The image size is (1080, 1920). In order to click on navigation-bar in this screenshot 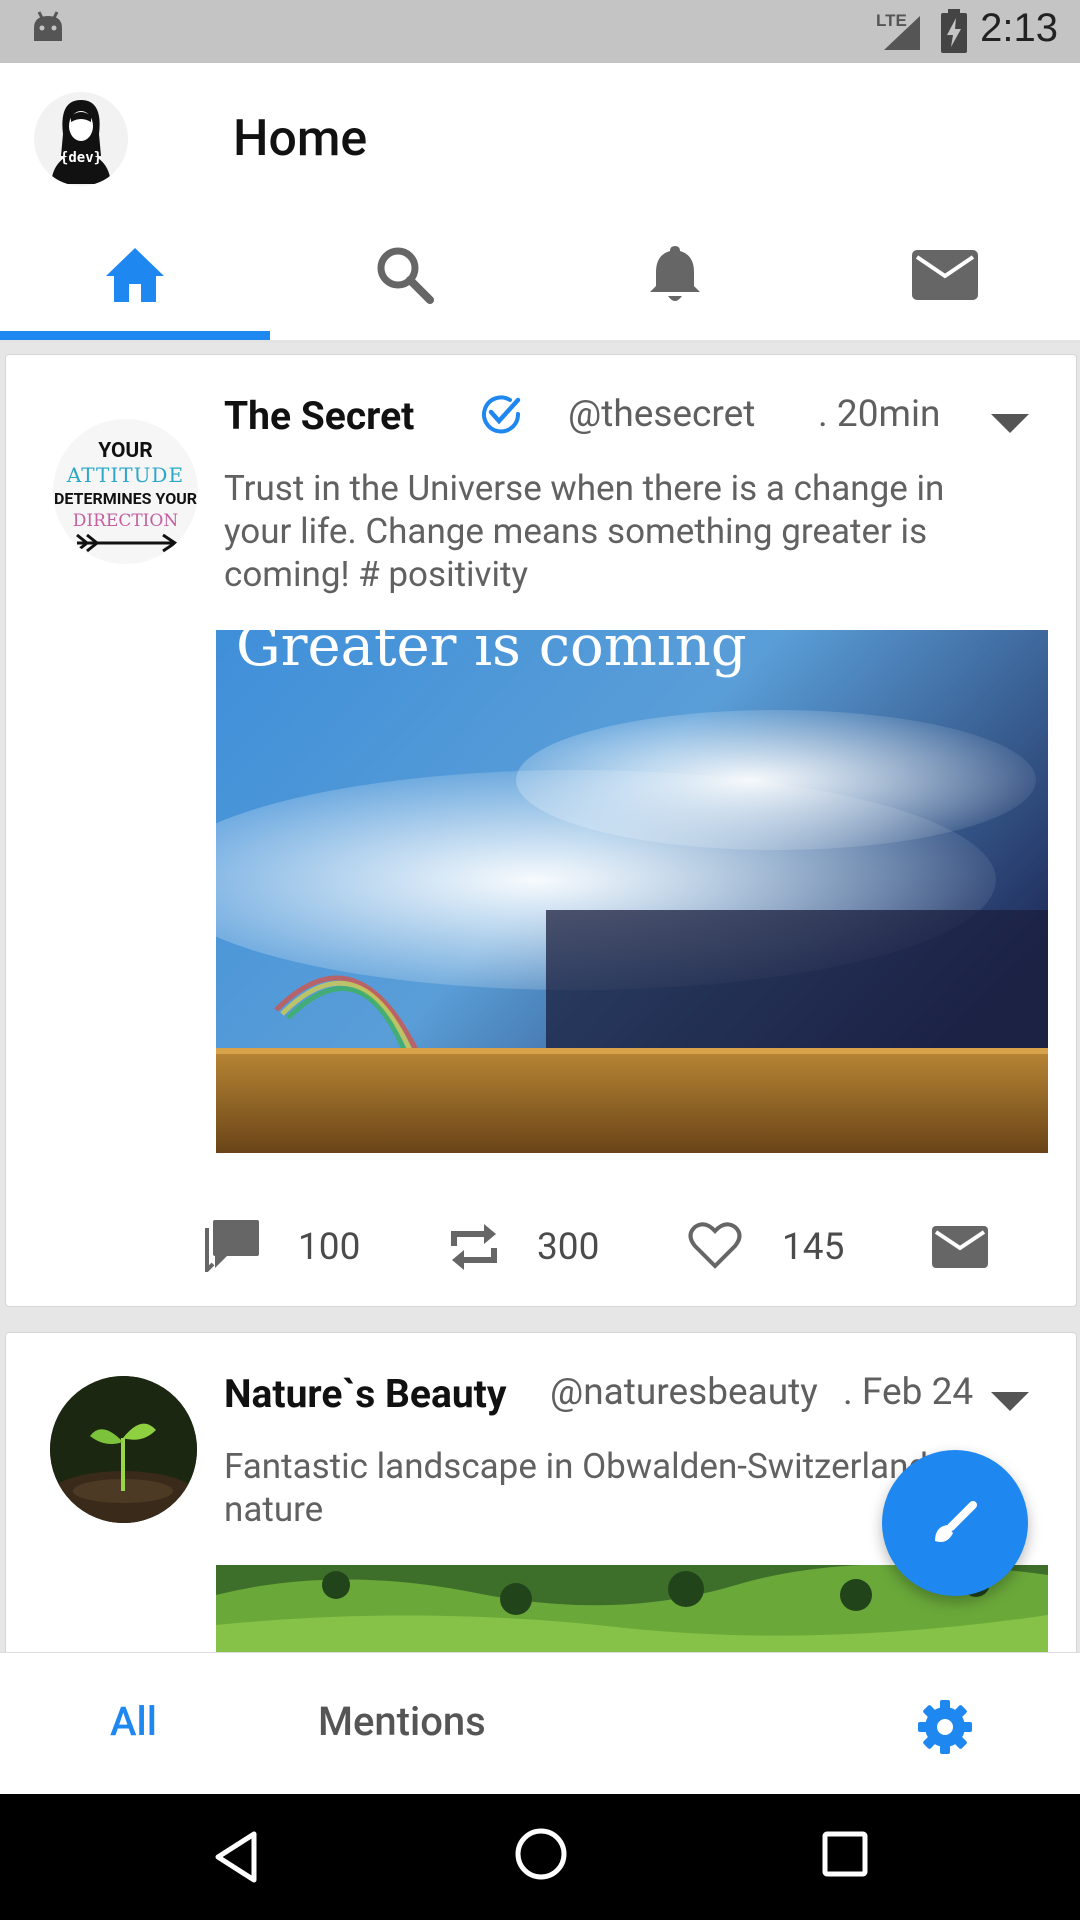, I will do `click(540, 1857)`.